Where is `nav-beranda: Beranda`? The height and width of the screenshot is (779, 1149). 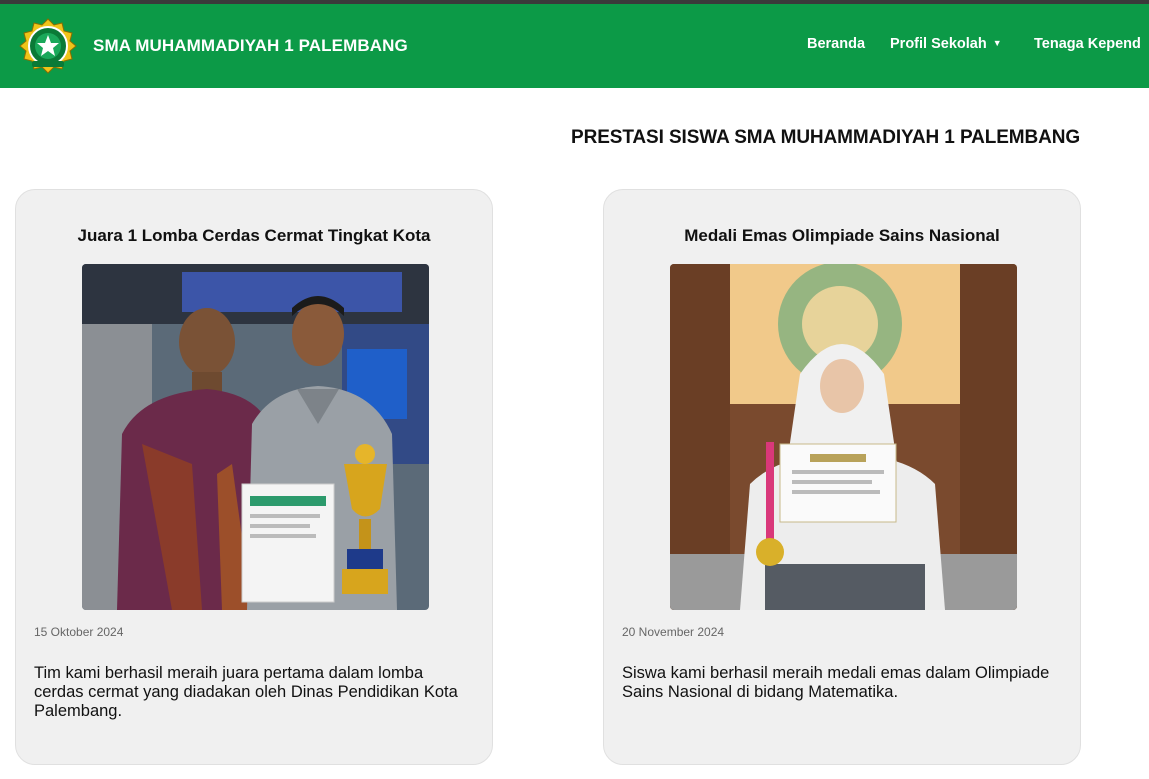
nav-beranda: Beranda is located at coordinates (836, 44).